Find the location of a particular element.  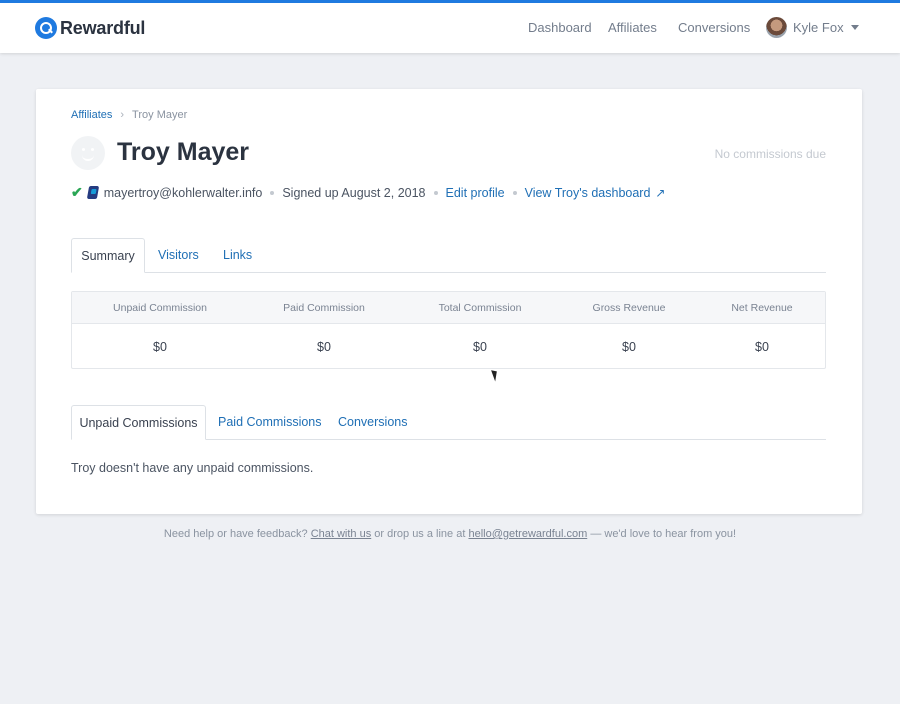

breadcrumb: Affiliates › Troy Mayer is located at coordinates (129, 115).